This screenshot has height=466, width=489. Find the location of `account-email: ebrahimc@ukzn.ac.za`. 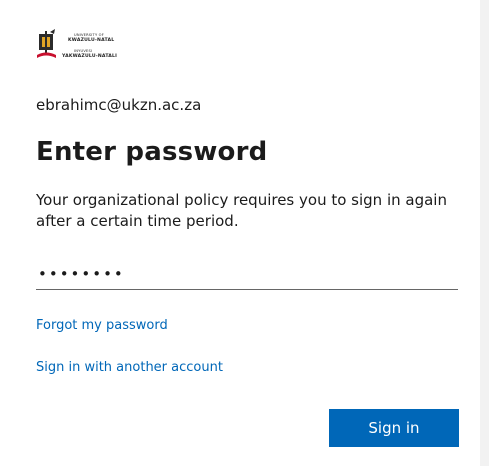

account-email: ebrahimc@ukzn.ac.za is located at coordinates (119, 105).